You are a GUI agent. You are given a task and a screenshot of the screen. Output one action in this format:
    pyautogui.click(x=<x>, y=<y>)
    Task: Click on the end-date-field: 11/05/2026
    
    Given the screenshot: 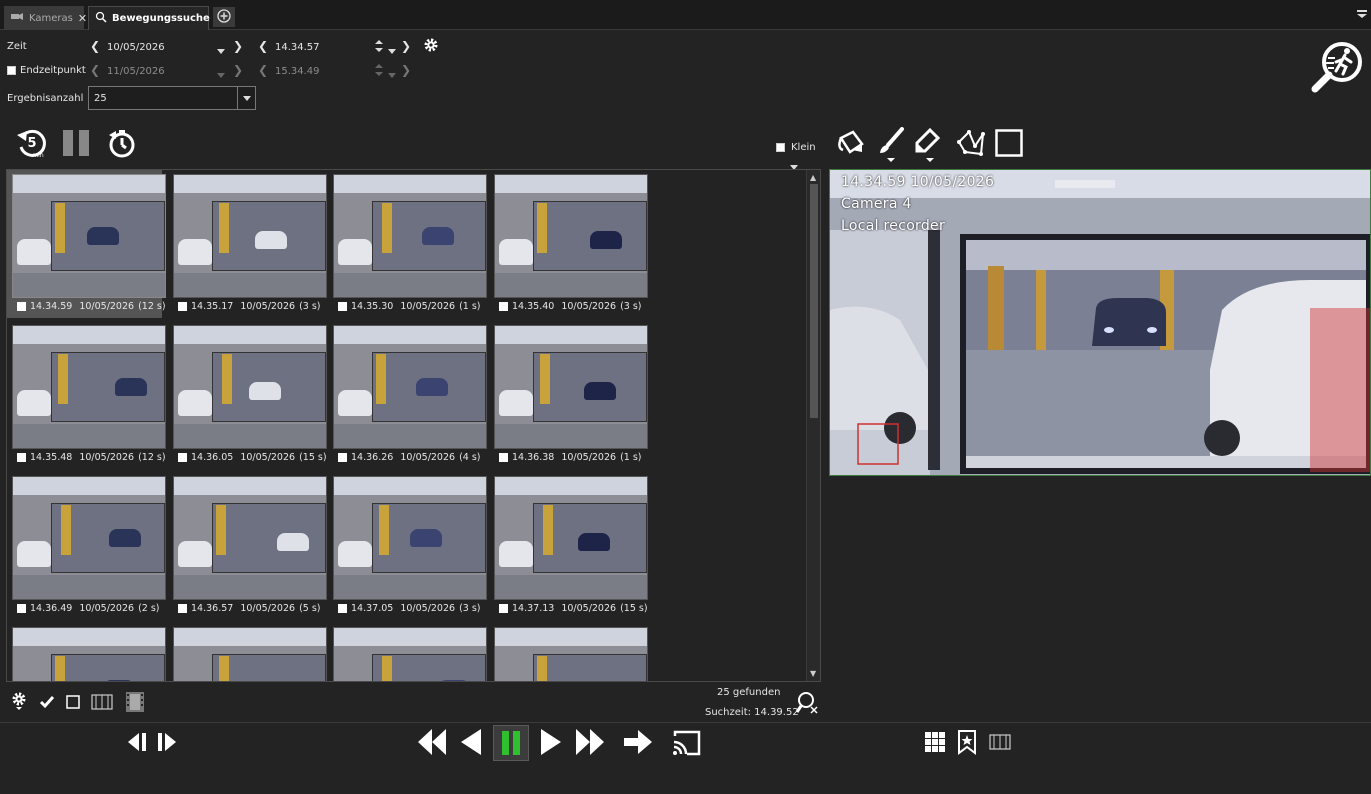 What is the action you would take?
    pyautogui.click(x=136, y=71)
    